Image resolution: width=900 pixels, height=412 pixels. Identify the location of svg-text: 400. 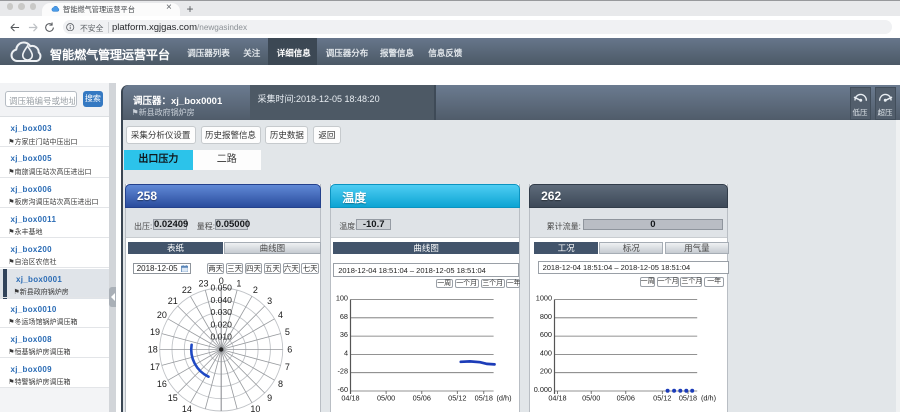
(545, 352).